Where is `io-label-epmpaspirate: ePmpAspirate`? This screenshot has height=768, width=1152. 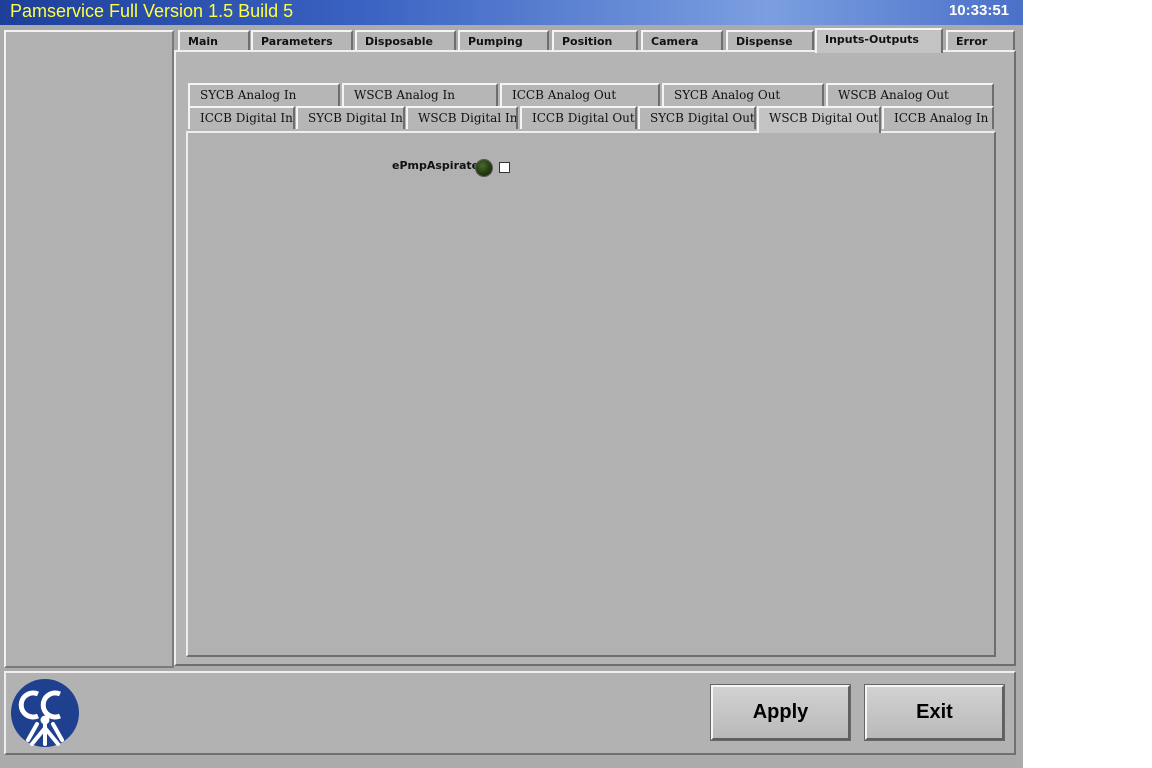
io-label-epmpaspirate: ePmpAspirate is located at coordinates (436, 165).